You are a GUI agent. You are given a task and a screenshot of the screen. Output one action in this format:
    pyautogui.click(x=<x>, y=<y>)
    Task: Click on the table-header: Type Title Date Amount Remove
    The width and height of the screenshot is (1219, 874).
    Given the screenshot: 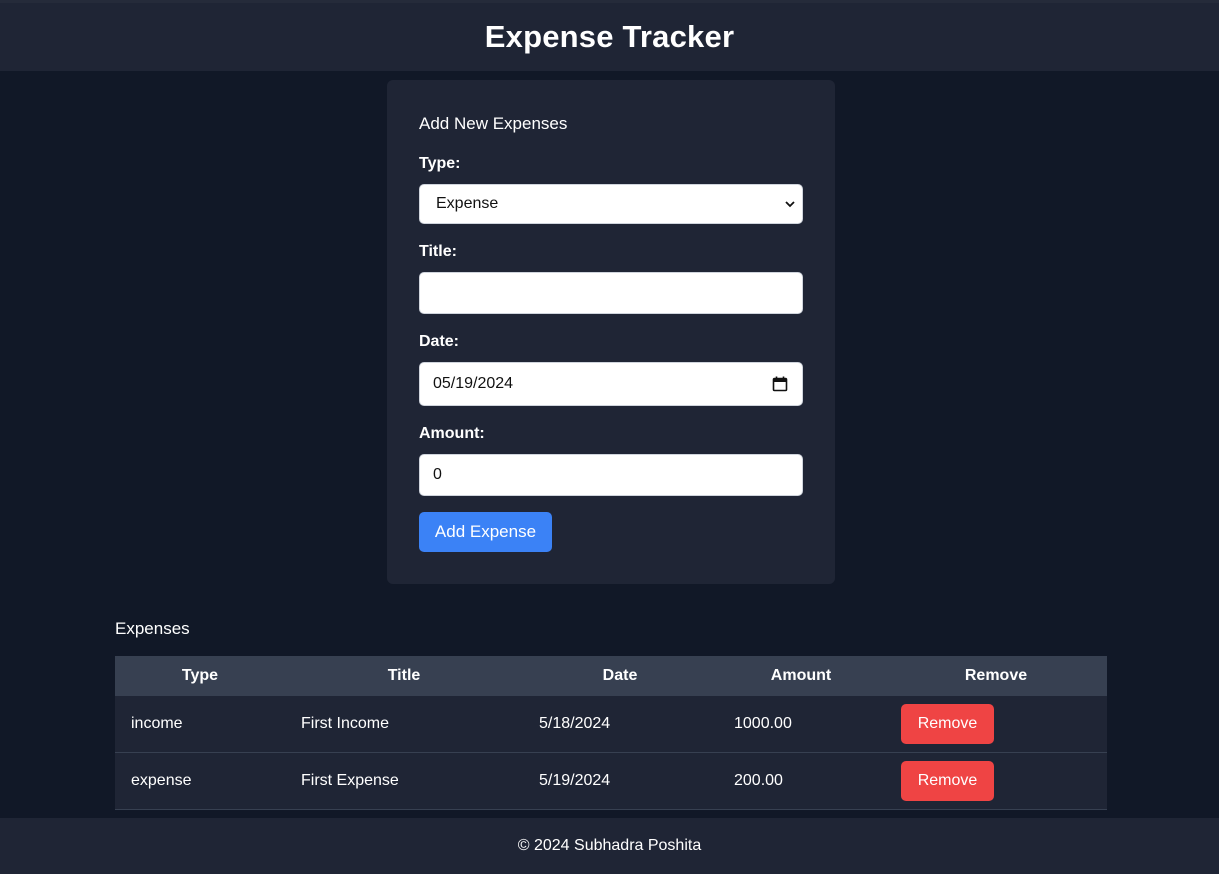 What is the action you would take?
    pyautogui.click(x=611, y=676)
    